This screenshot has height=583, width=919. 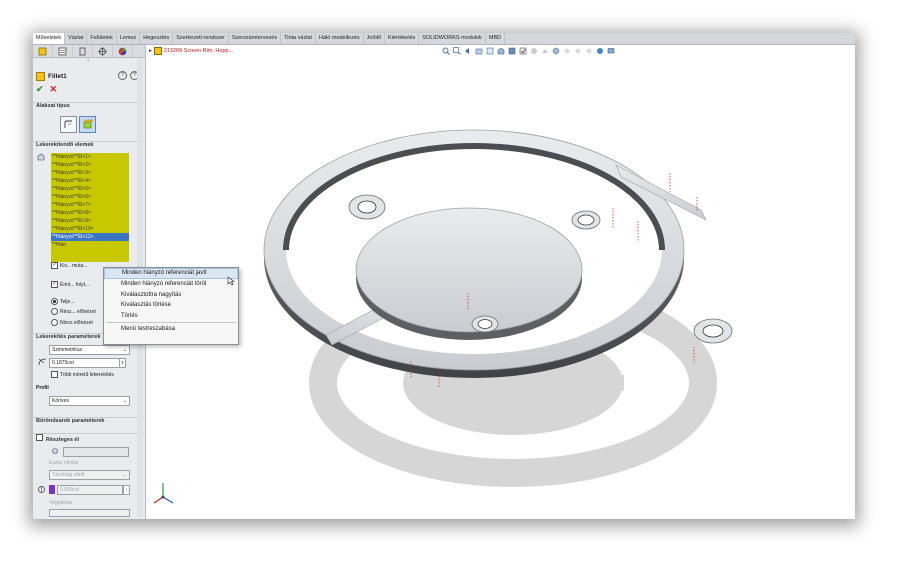 I want to click on feature-title: Fillet1, so click(x=51, y=76).